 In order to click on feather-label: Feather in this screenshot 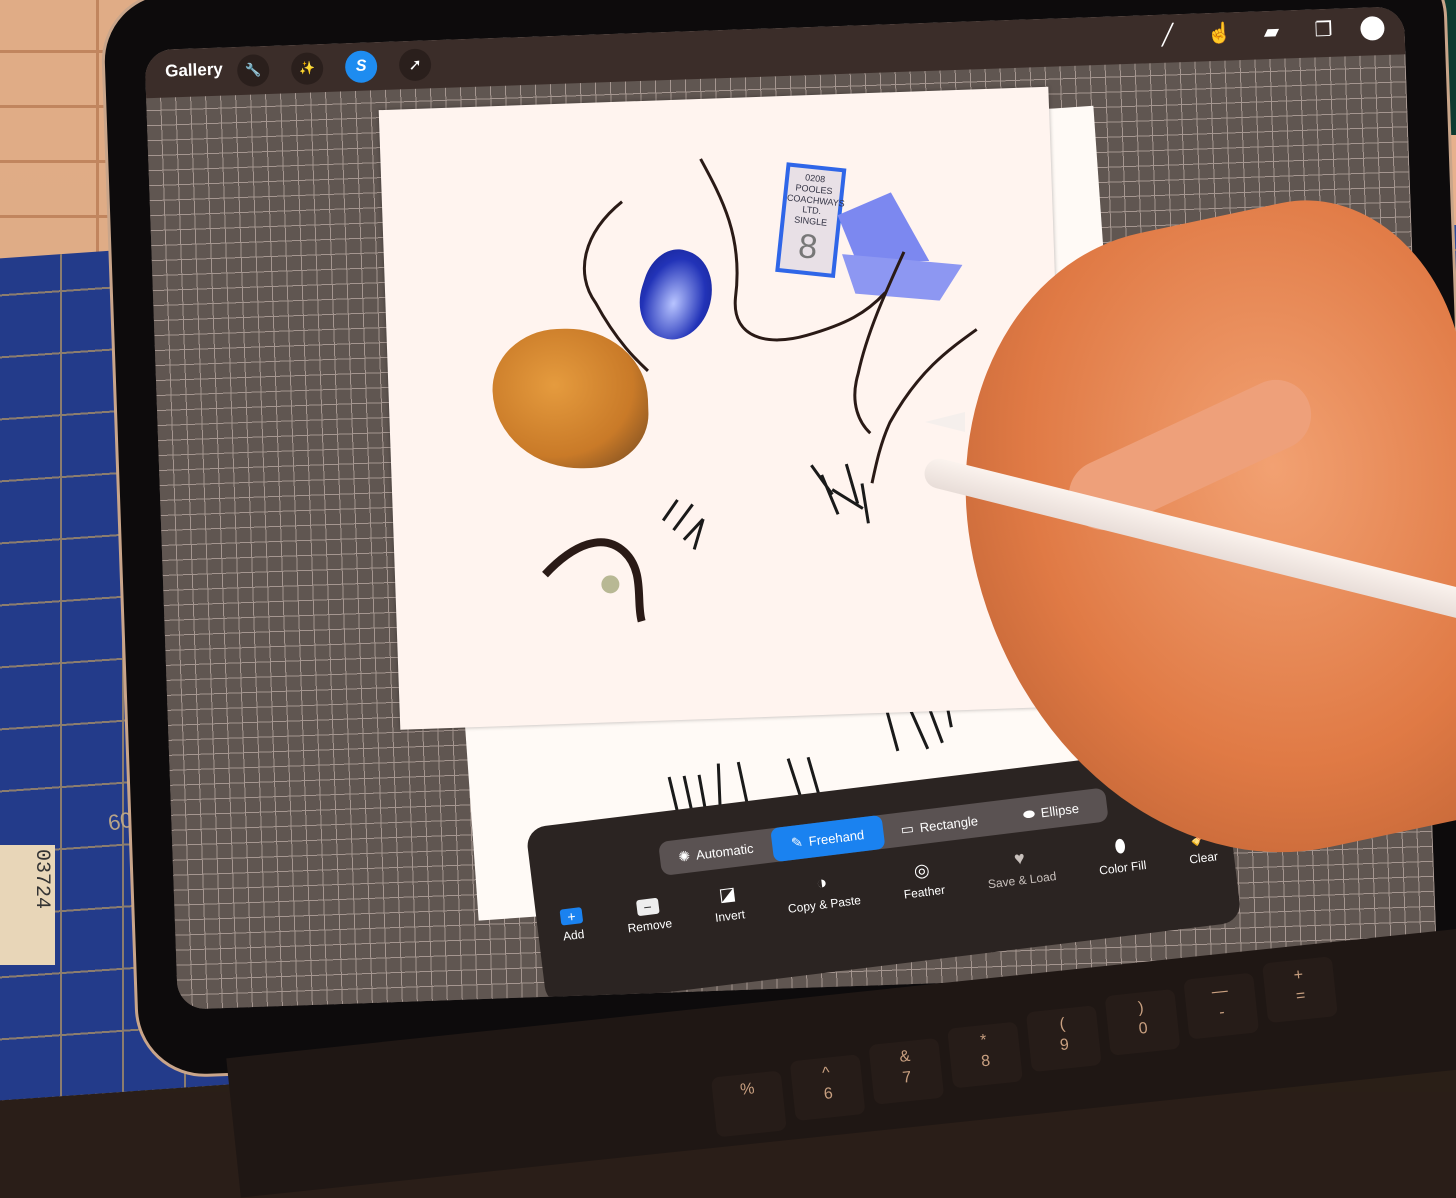, I will do `click(924, 892)`.